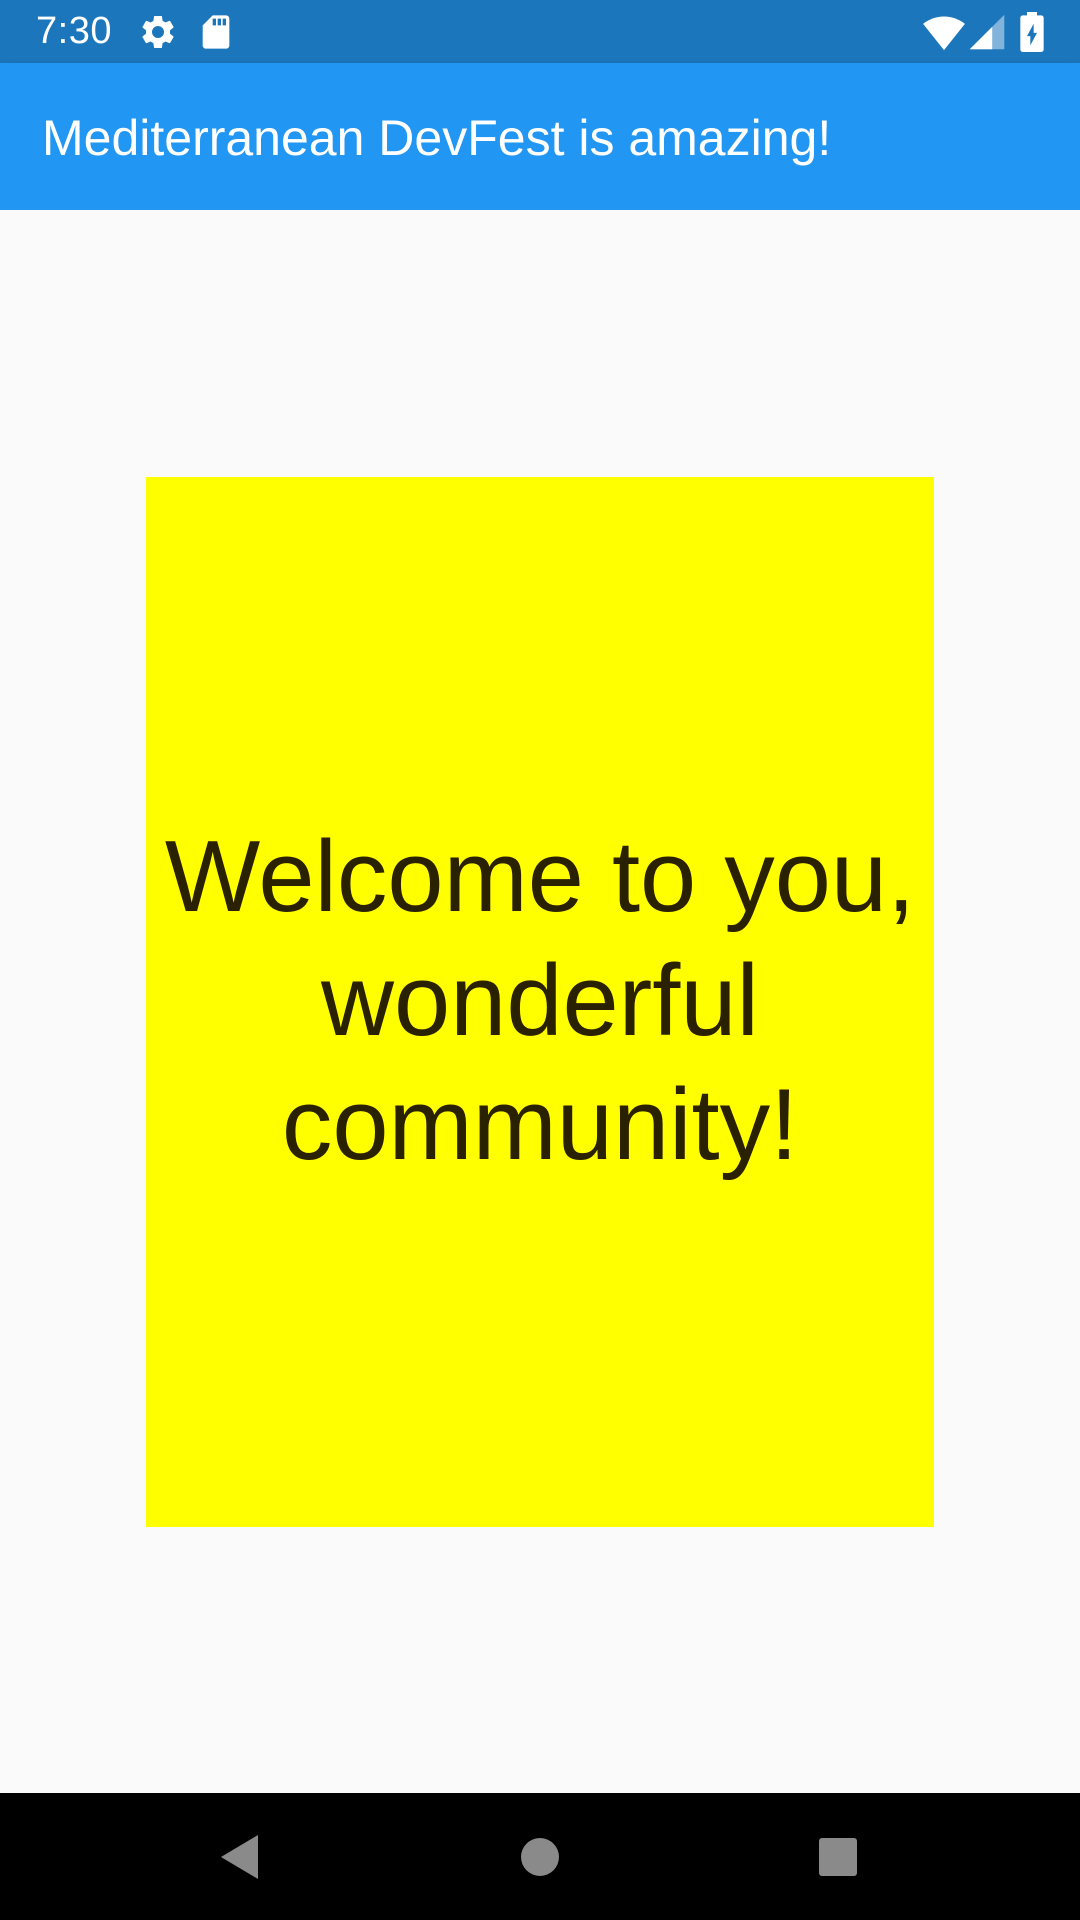 This screenshot has height=1920, width=1080. I want to click on welcome-line-3: community!, so click(540, 1125).